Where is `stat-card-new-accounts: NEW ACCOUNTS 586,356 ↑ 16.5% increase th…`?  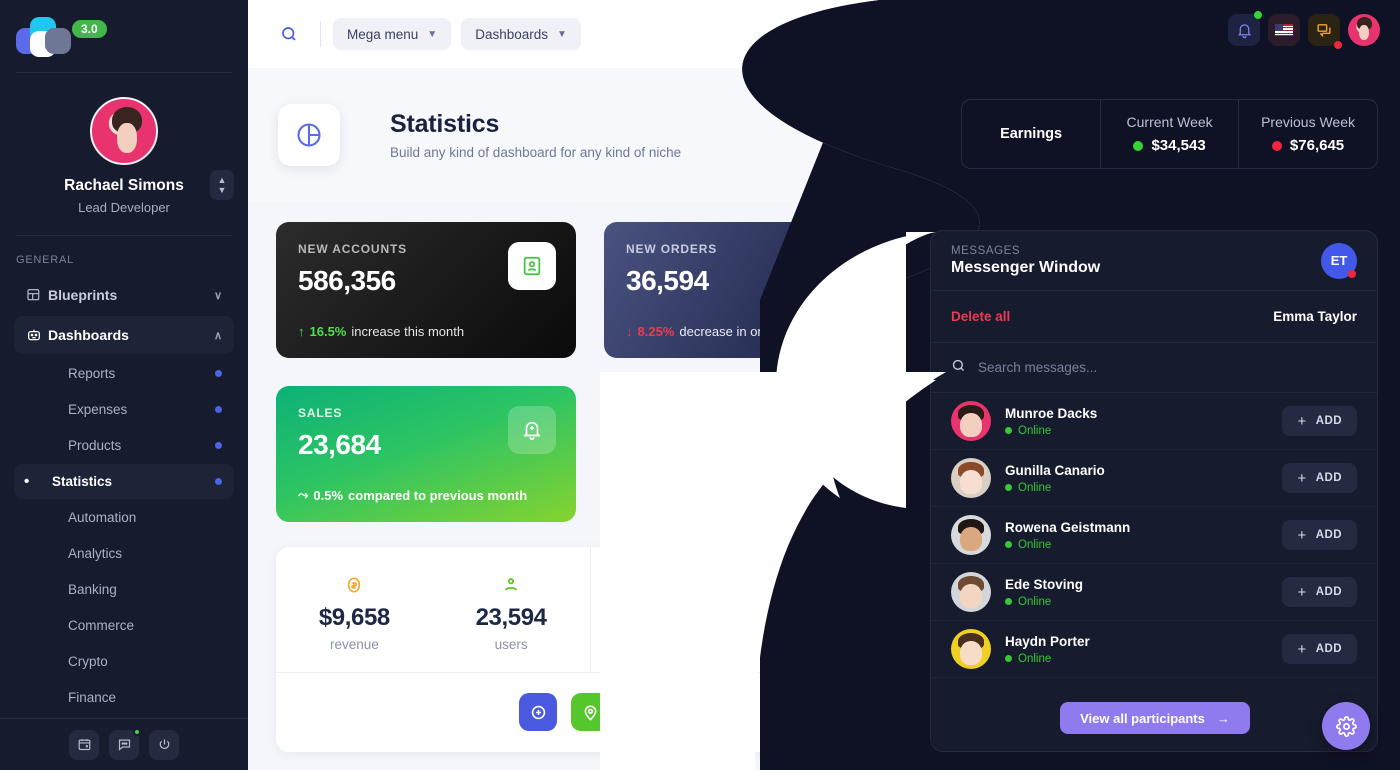 stat-card-new-accounts: NEW ACCOUNTS 586,356 ↑ 16.5% increase th… is located at coordinates (426, 290).